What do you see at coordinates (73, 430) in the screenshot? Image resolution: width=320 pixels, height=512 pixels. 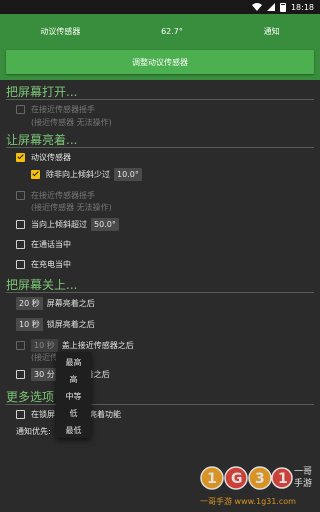 I see `priority-option-lowest: 最低` at bounding box center [73, 430].